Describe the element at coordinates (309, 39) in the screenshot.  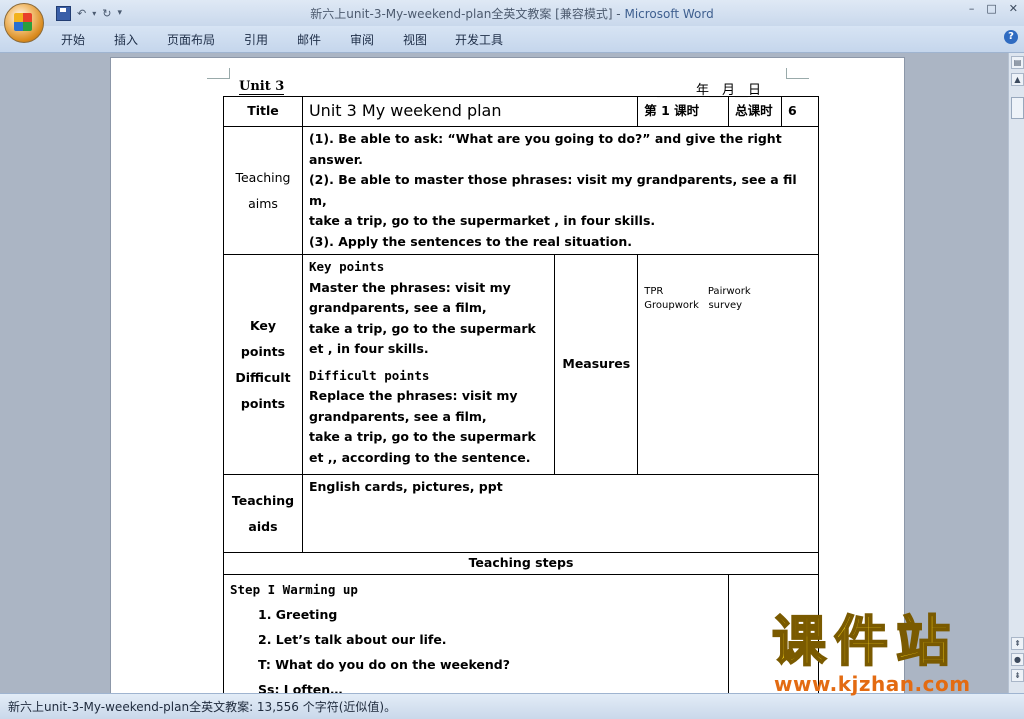
I see `tab-mailings: 邮件` at that location.